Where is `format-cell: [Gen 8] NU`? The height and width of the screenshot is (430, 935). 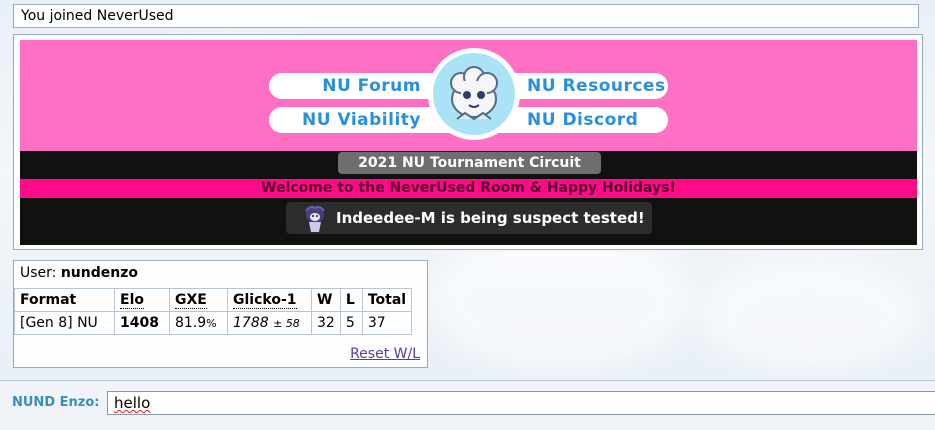 format-cell: [Gen 8] NU is located at coordinates (64, 323).